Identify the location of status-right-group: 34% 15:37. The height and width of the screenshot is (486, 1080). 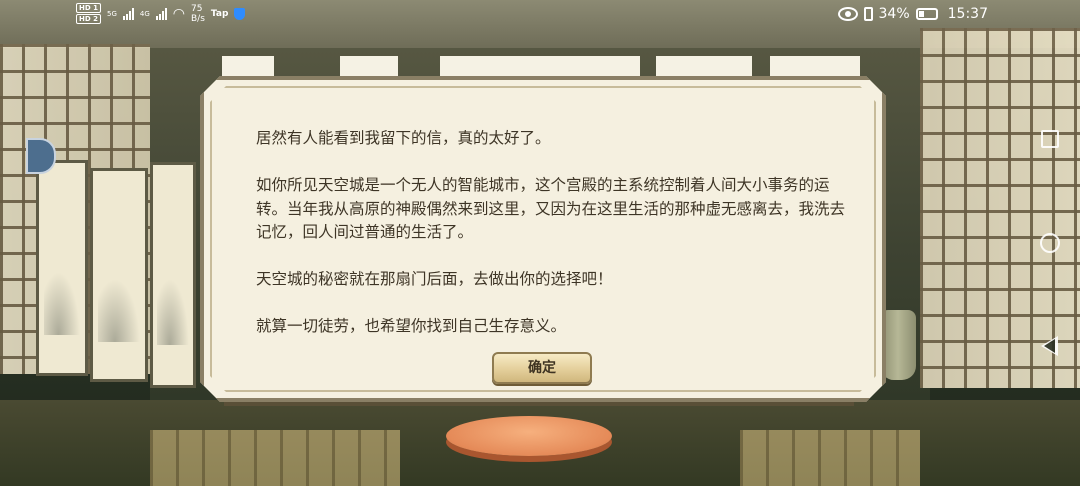
(912, 14).